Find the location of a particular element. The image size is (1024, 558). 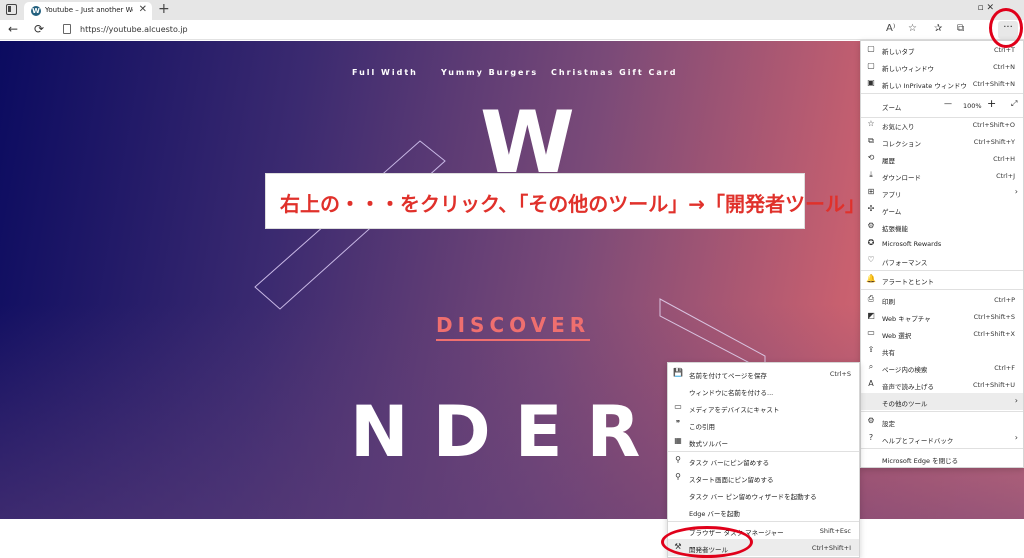

menu-share: ⇪ 共有 is located at coordinates (942, 350).